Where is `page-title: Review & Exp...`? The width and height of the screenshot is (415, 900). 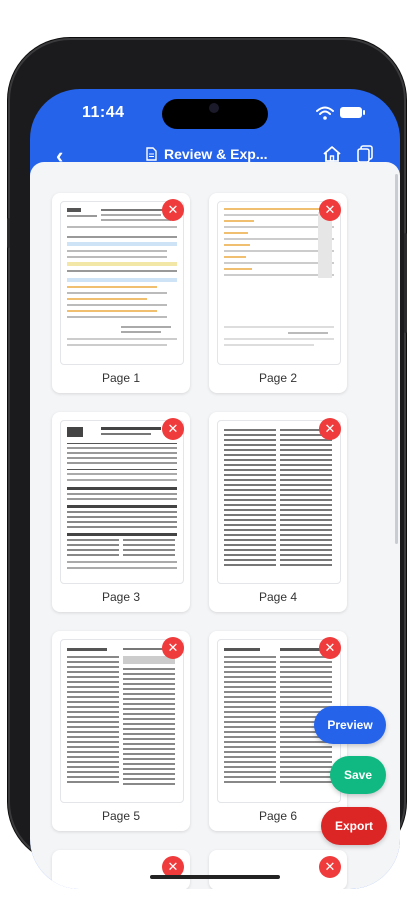 page-title: Review & Exp... is located at coordinates (216, 154).